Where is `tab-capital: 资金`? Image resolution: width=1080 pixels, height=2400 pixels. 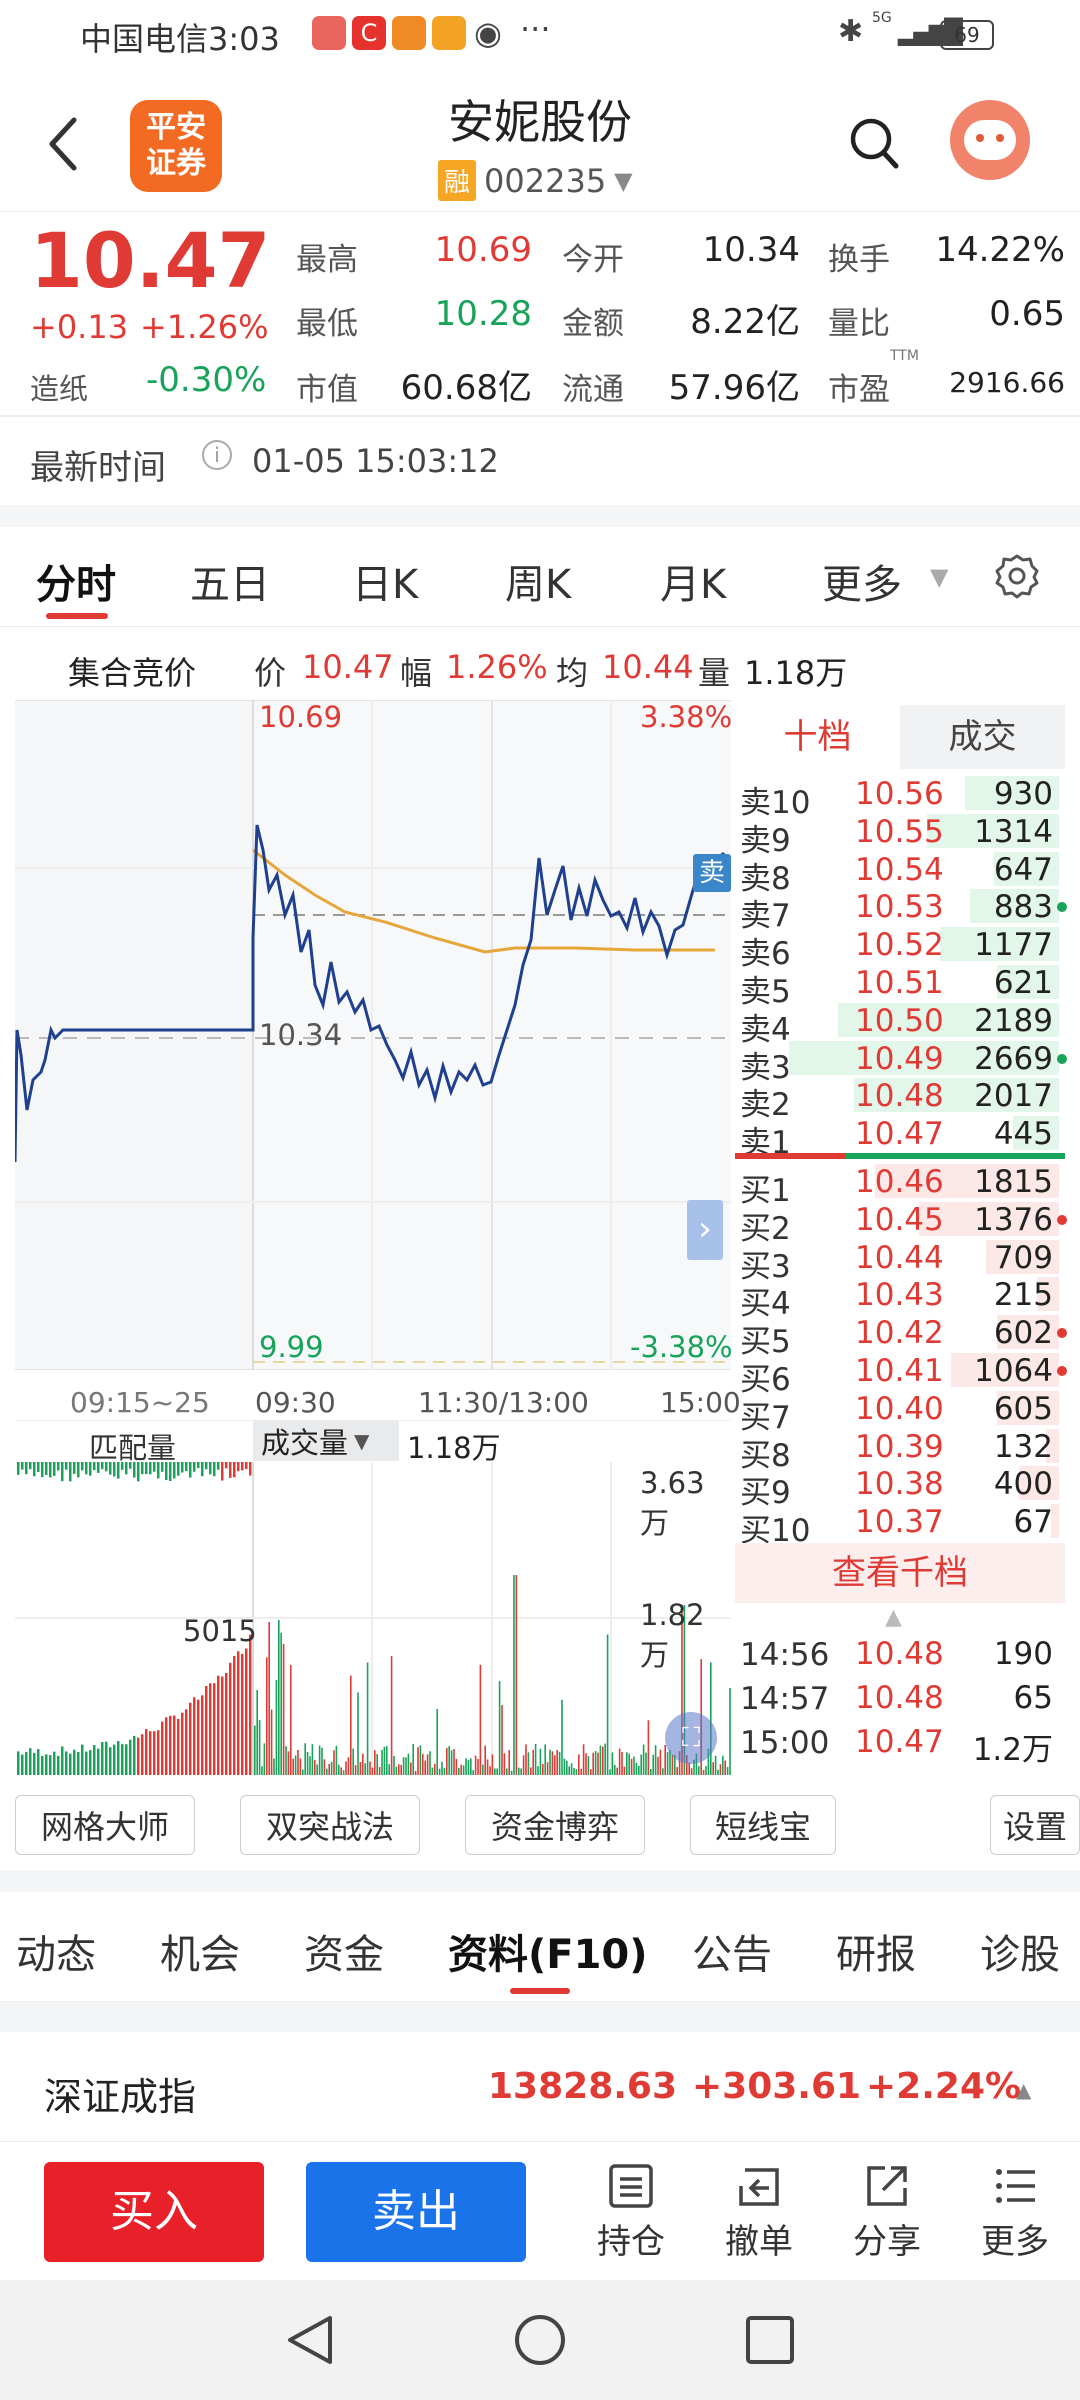 tab-capital: 资金 is located at coordinates (344, 1951).